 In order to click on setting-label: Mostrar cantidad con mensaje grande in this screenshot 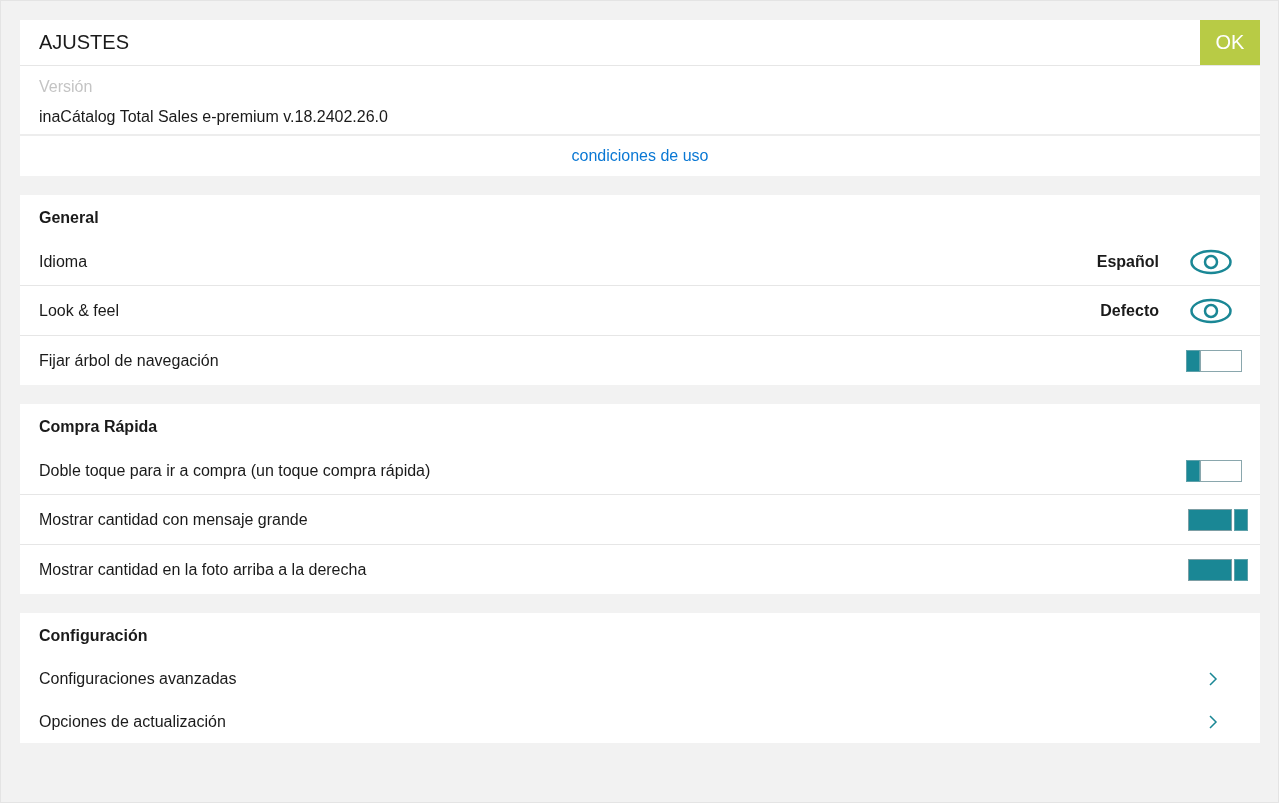, I will do `click(173, 519)`.